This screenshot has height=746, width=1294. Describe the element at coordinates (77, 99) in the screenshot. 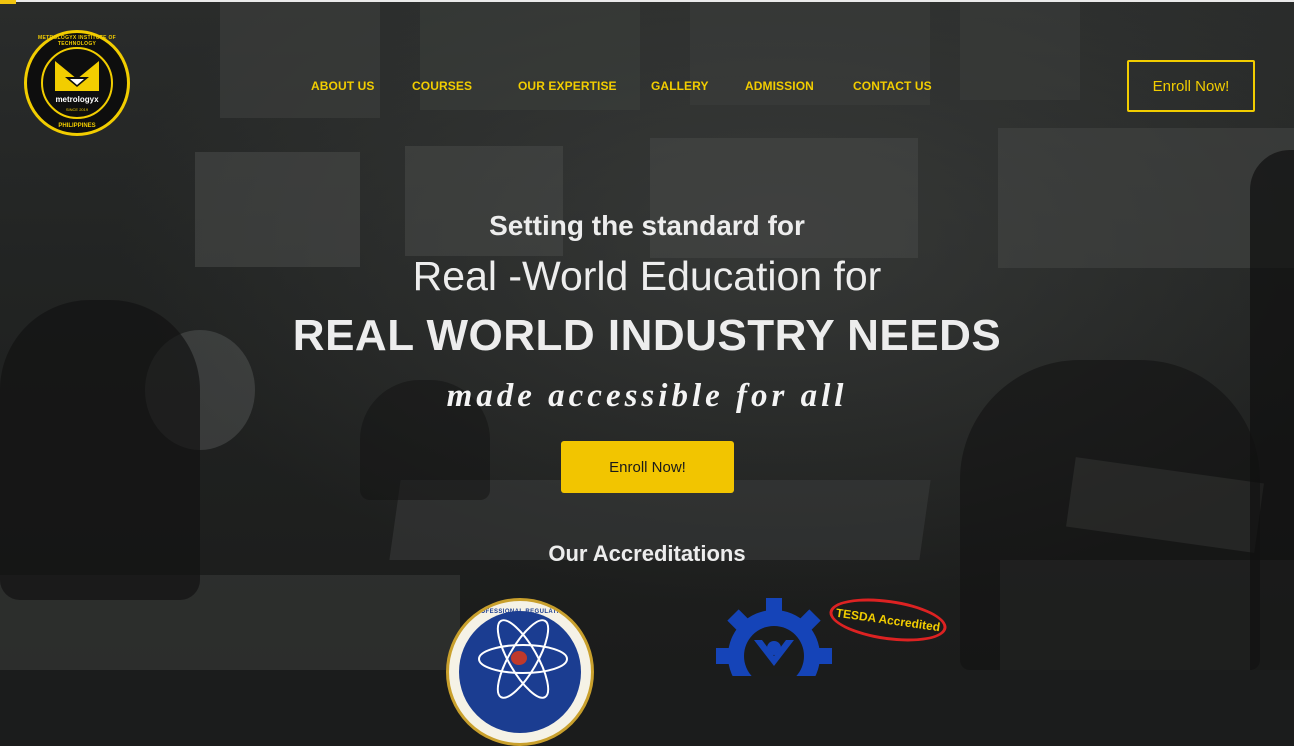

I see `logo-wordmark: metrologyx` at that location.